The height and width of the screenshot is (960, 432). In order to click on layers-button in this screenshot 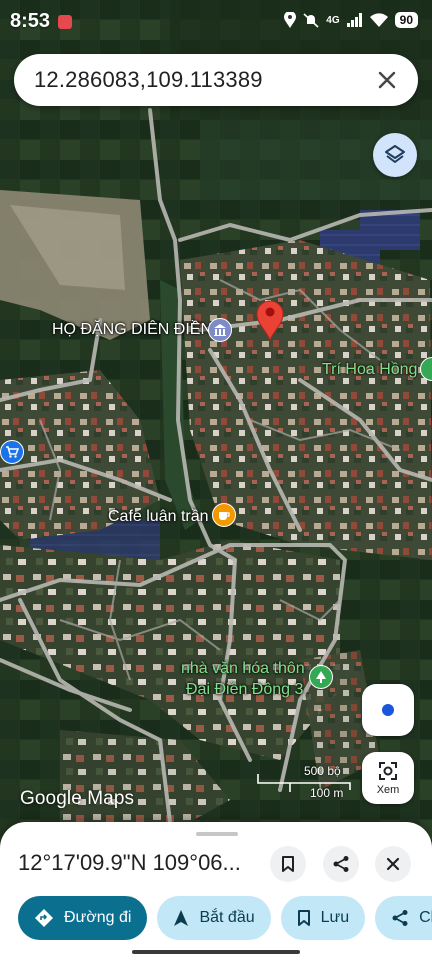, I will do `click(395, 155)`.